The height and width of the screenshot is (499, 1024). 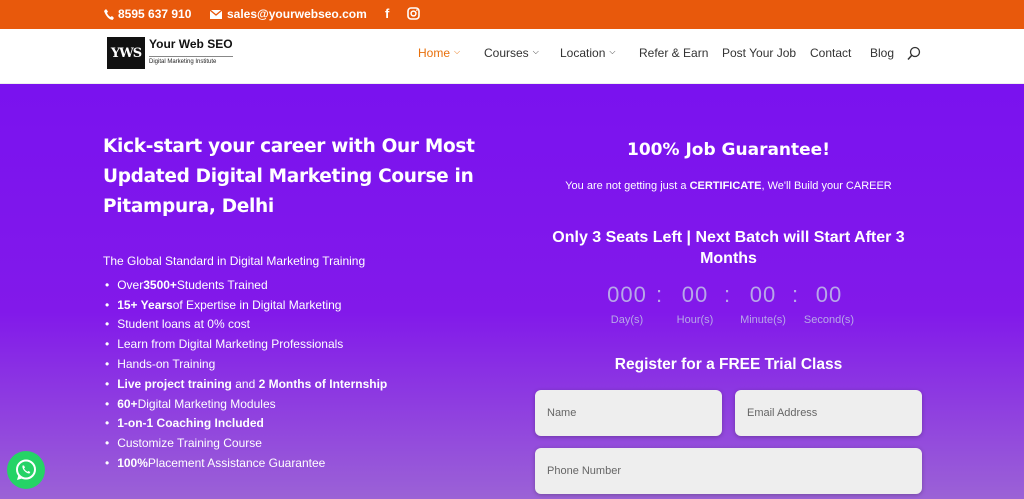 What do you see at coordinates (763, 304) in the screenshot?
I see `countdown-minutes: 00 Minute(s)` at bounding box center [763, 304].